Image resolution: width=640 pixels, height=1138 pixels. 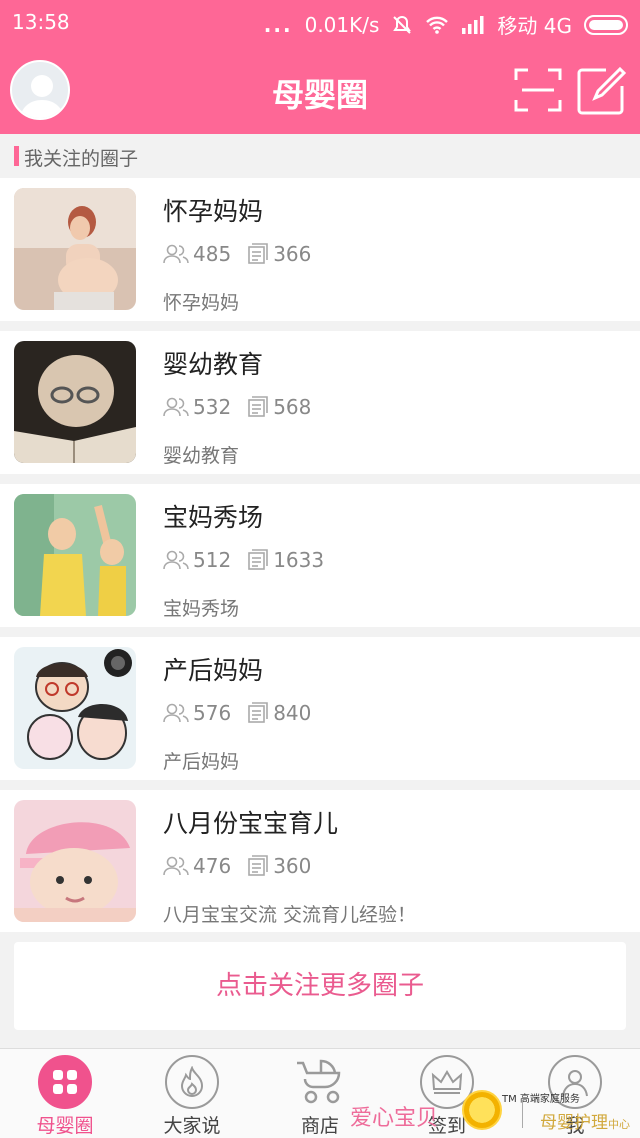 I want to click on watermark: 爱心宝贝 TM 高端家庭服务 母婴护理中心, so click(x=495, y=1112).